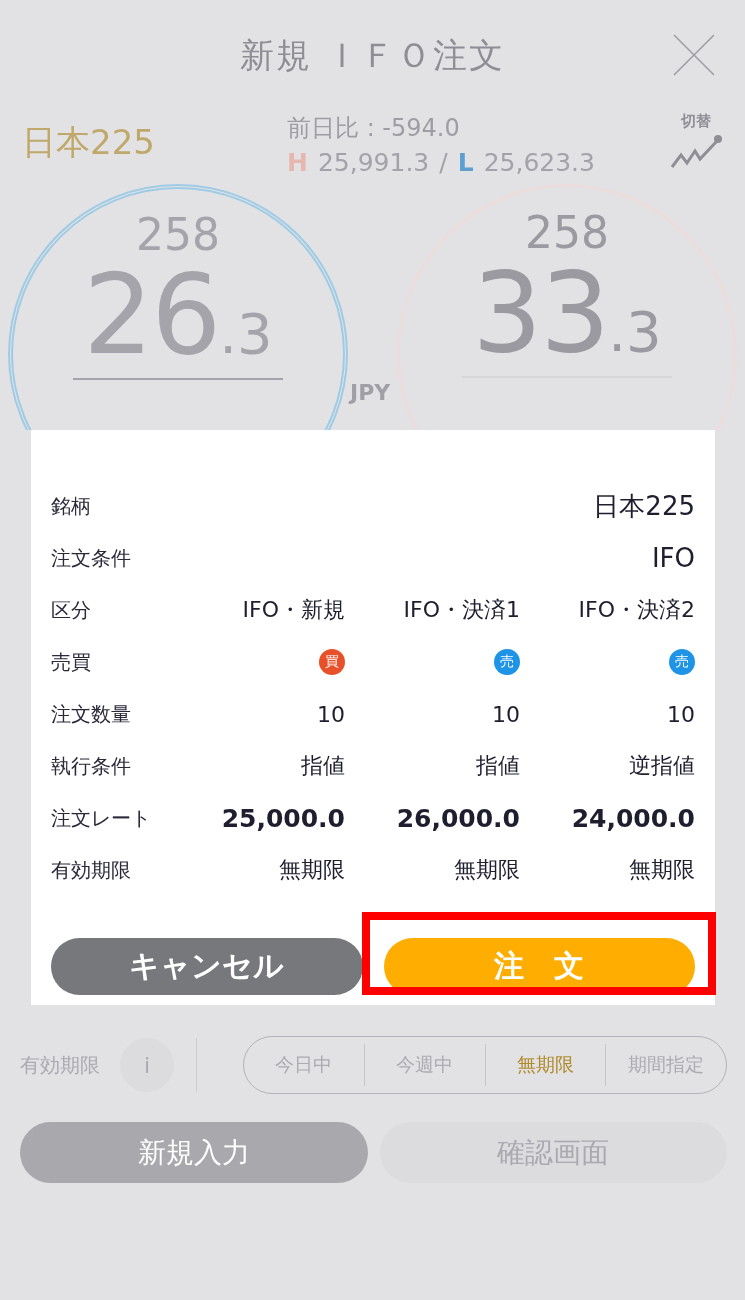 This screenshot has height=1300, width=745. I want to click on row-label: 注文条件, so click(91, 558).